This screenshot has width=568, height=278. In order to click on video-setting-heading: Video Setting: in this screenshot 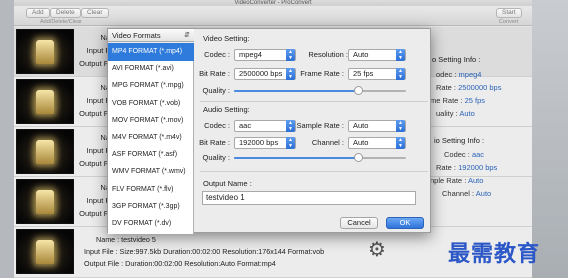, I will do `click(226, 38)`.